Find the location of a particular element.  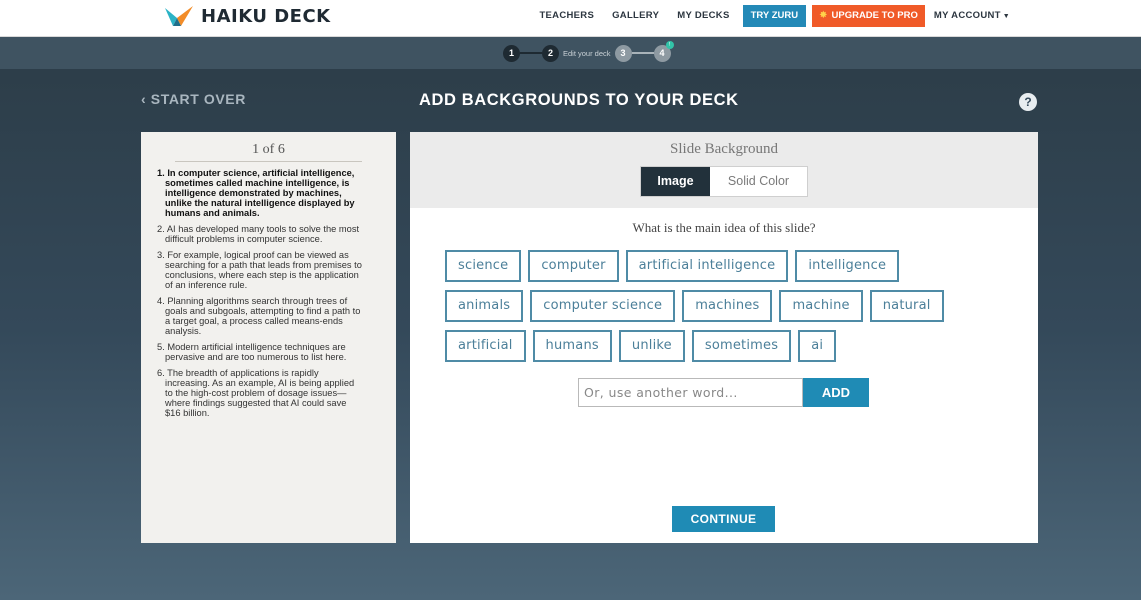

help-icon: ? is located at coordinates (1028, 102).